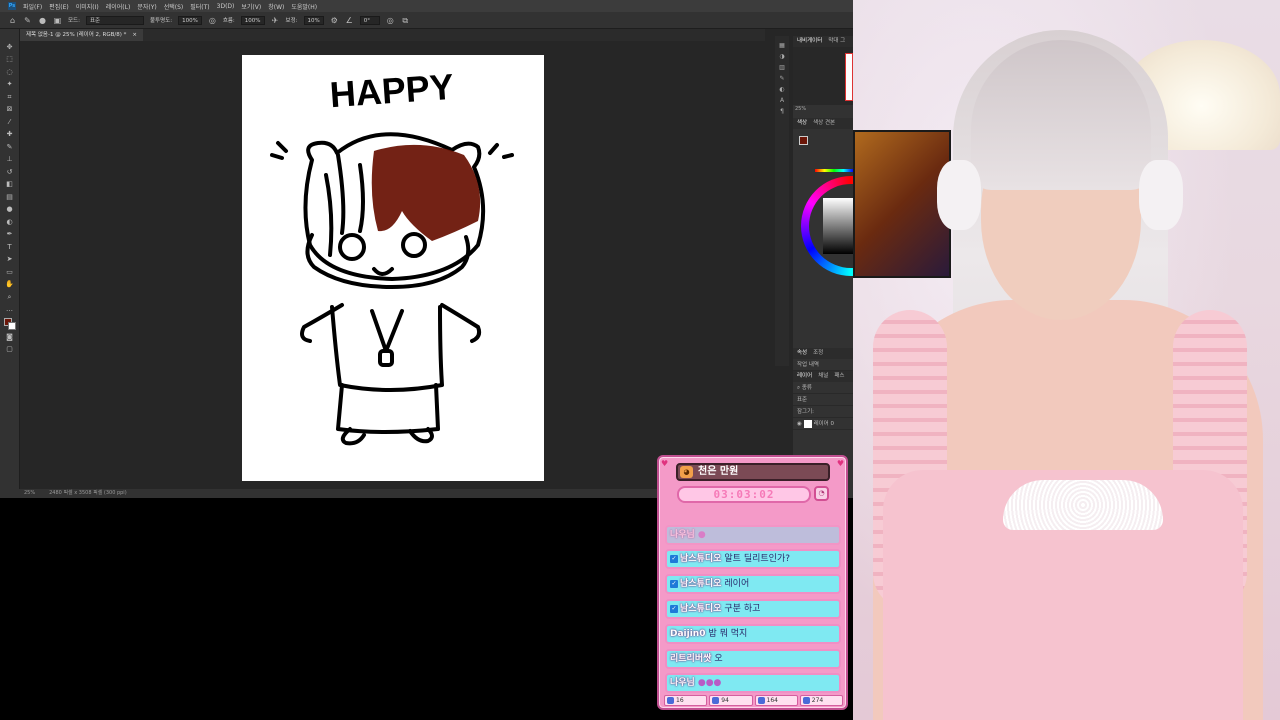 This screenshot has height=720, width=1280. Describe the element at coordinates (834, 170) in the screenshot. I see `hue-slider` at that location.